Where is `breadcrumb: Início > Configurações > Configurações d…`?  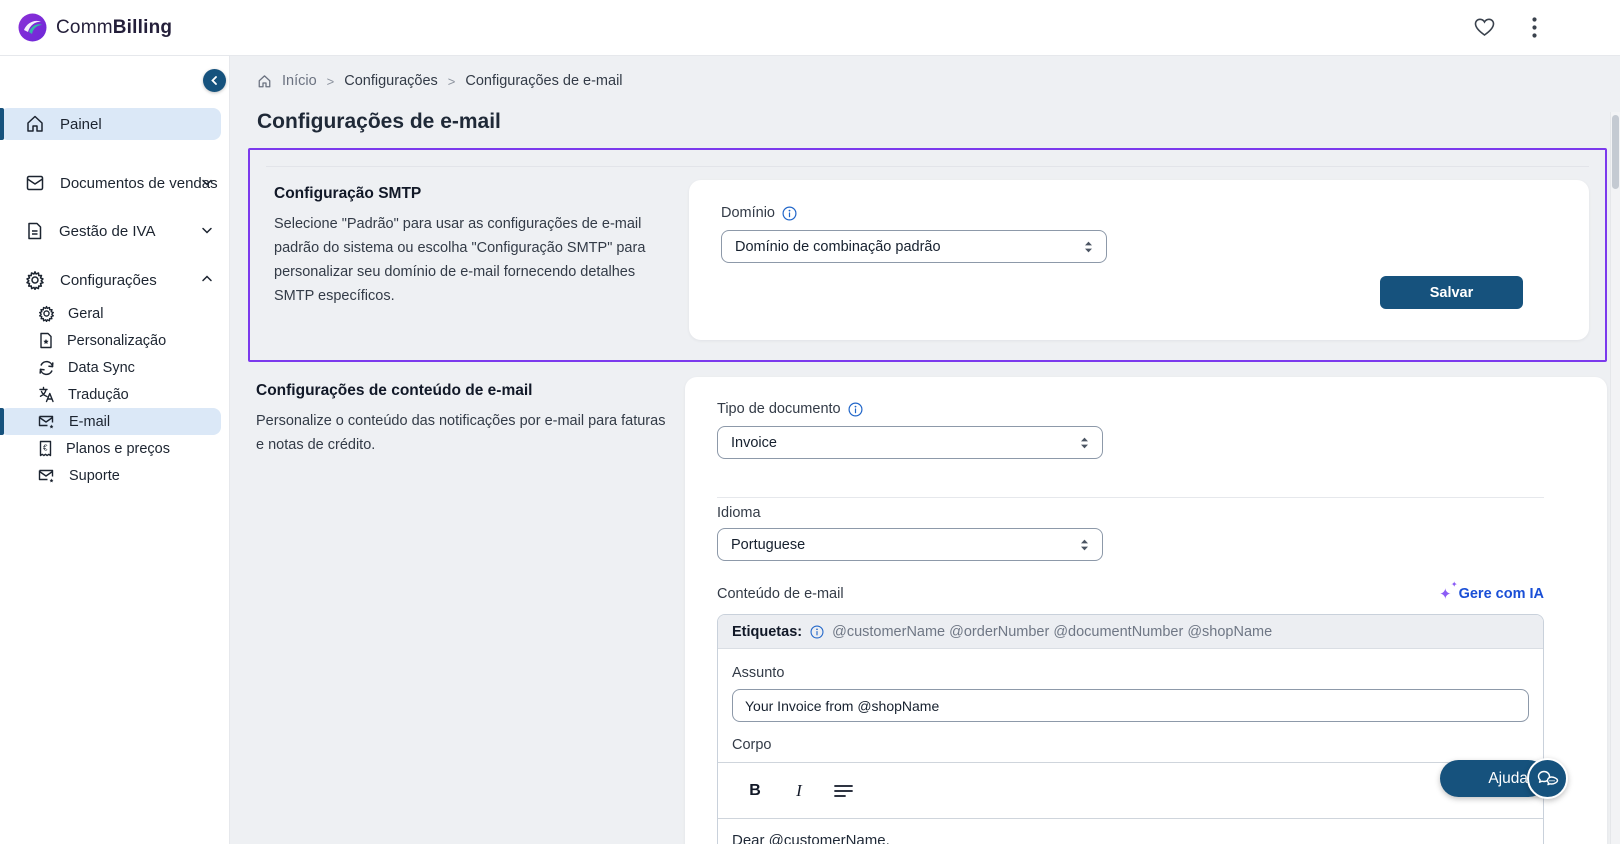
breadcrumb: Início > Configurações > Configurações d… is located at coordinates (925, 72).